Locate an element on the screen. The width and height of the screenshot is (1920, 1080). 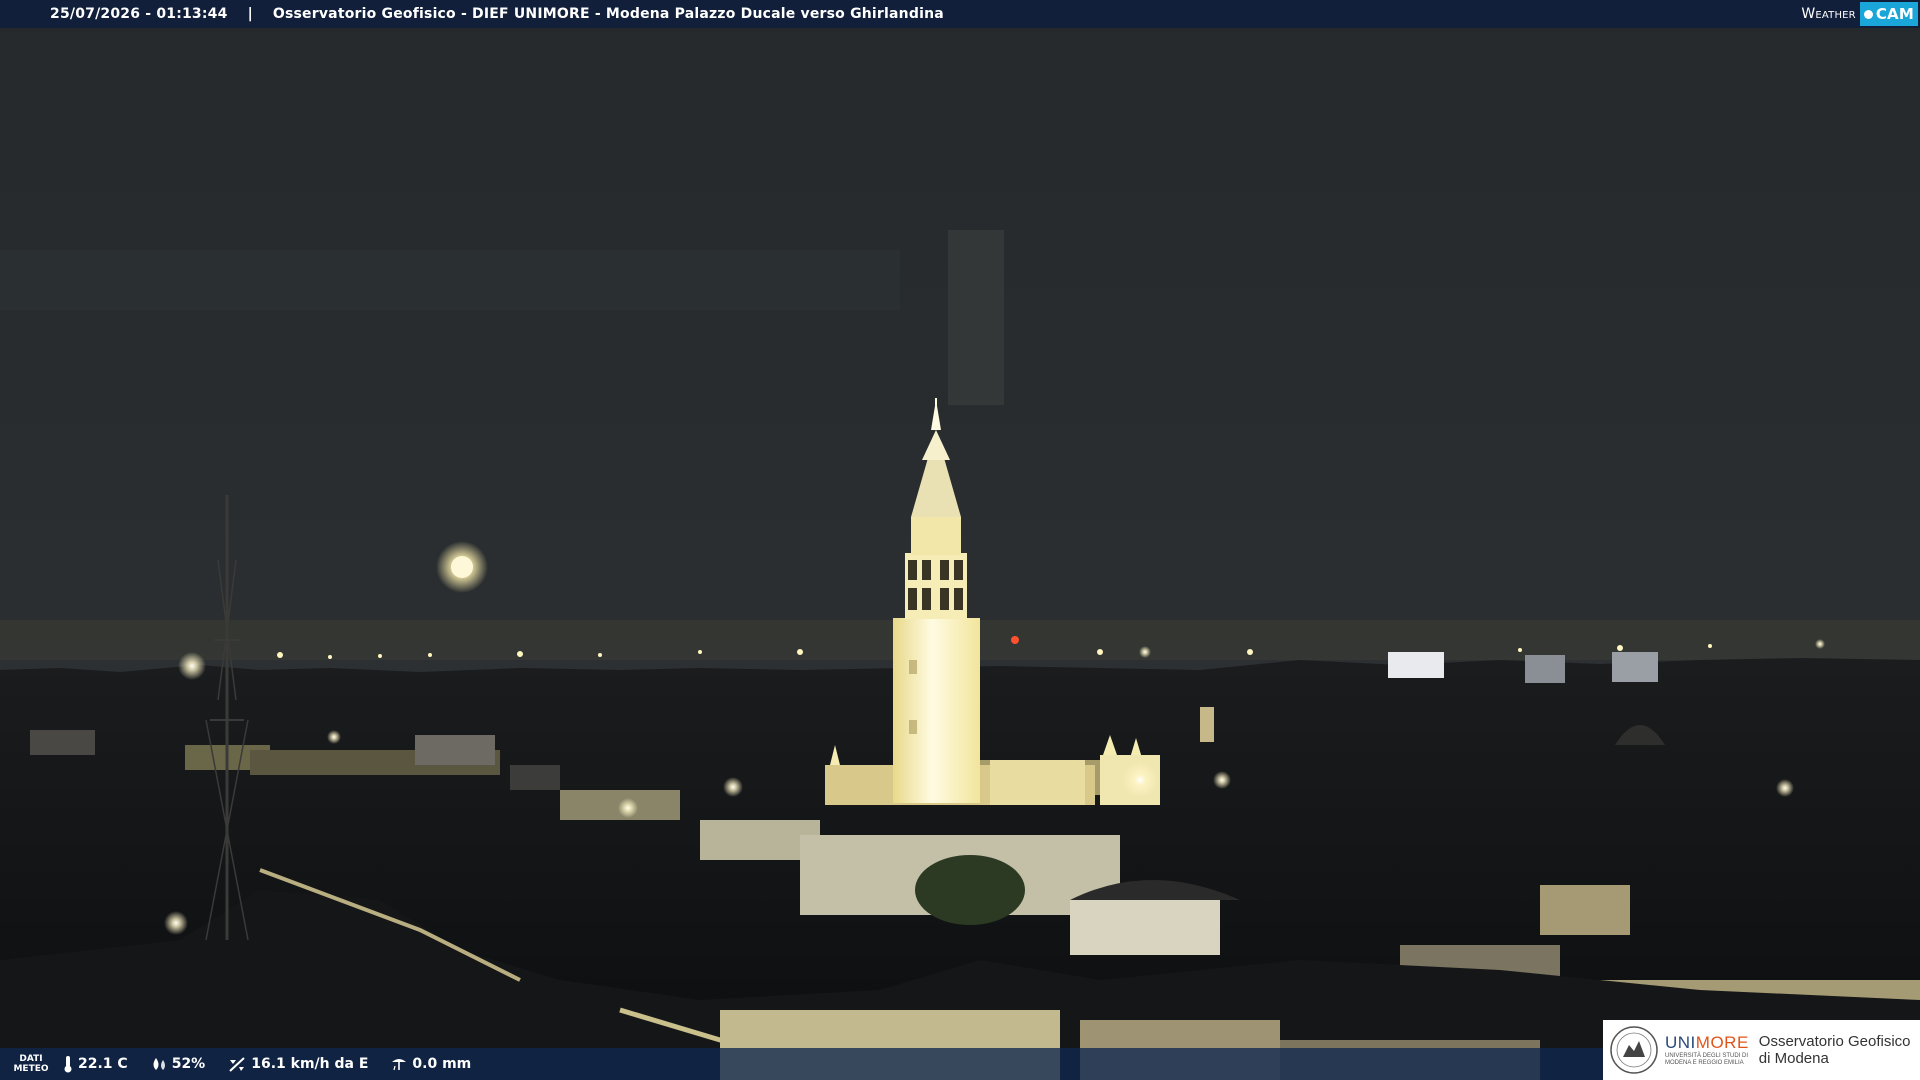
wind-value: 16.1 km/h da E is located at coordinates (310, 1064).